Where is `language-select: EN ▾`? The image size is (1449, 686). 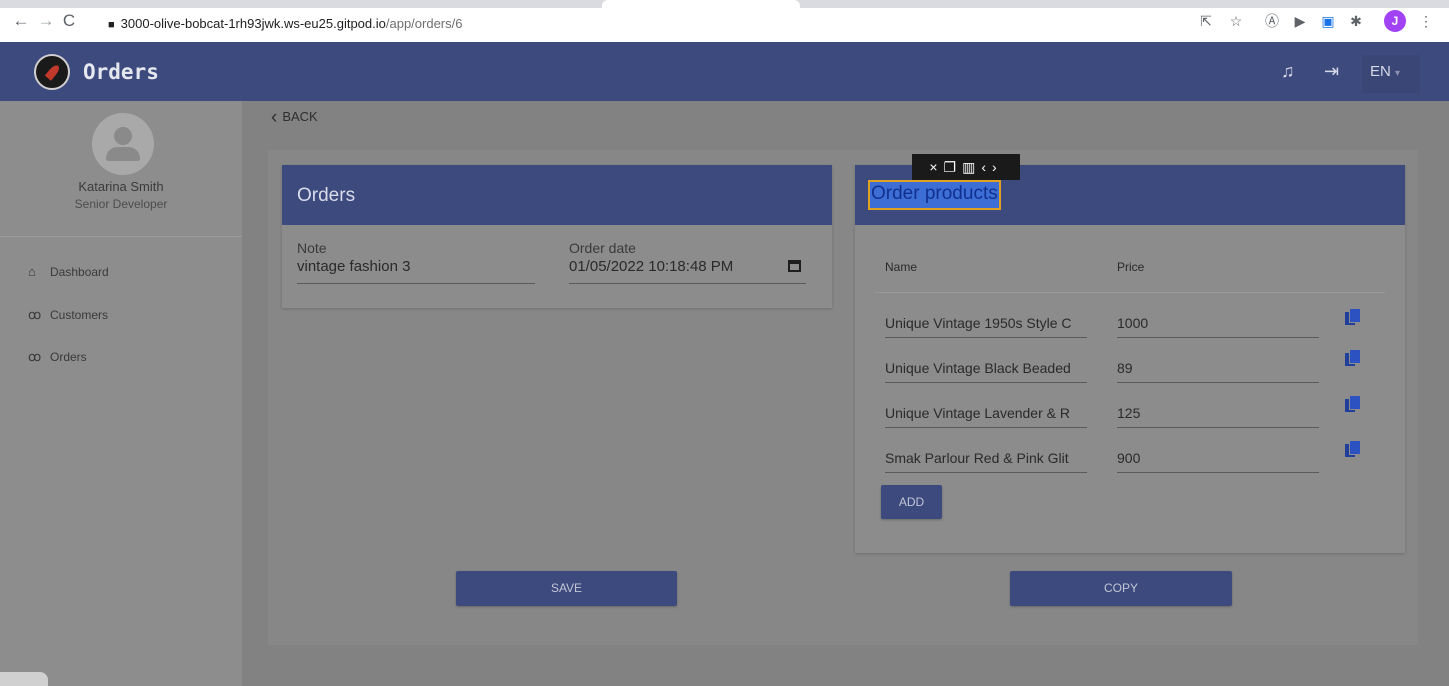 language-select: EN ▾ is located at coordinates (1391, 74).